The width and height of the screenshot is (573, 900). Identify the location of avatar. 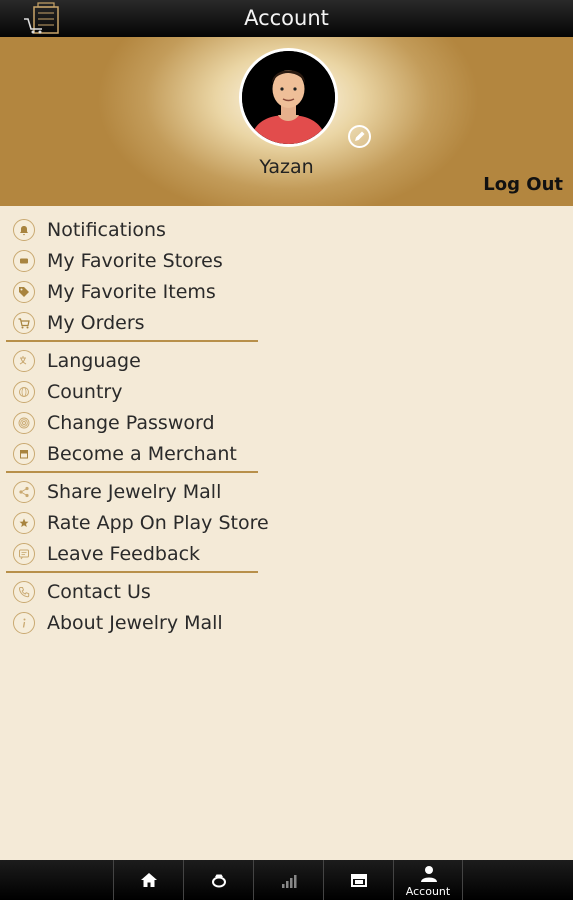
(288, 97).